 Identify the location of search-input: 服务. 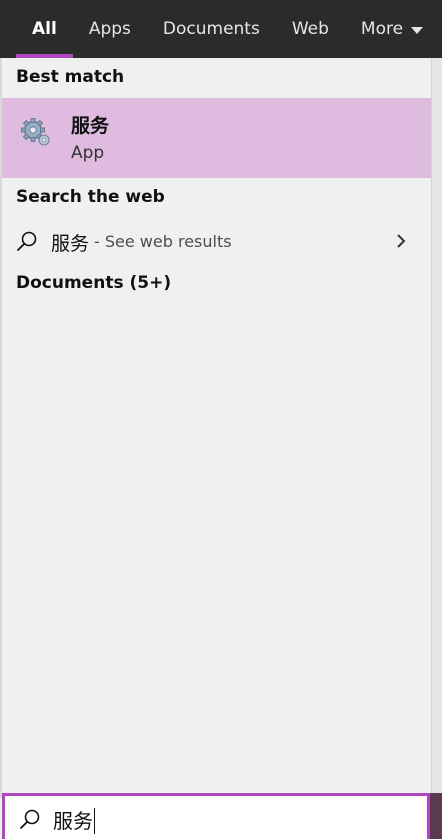
(216, 816).